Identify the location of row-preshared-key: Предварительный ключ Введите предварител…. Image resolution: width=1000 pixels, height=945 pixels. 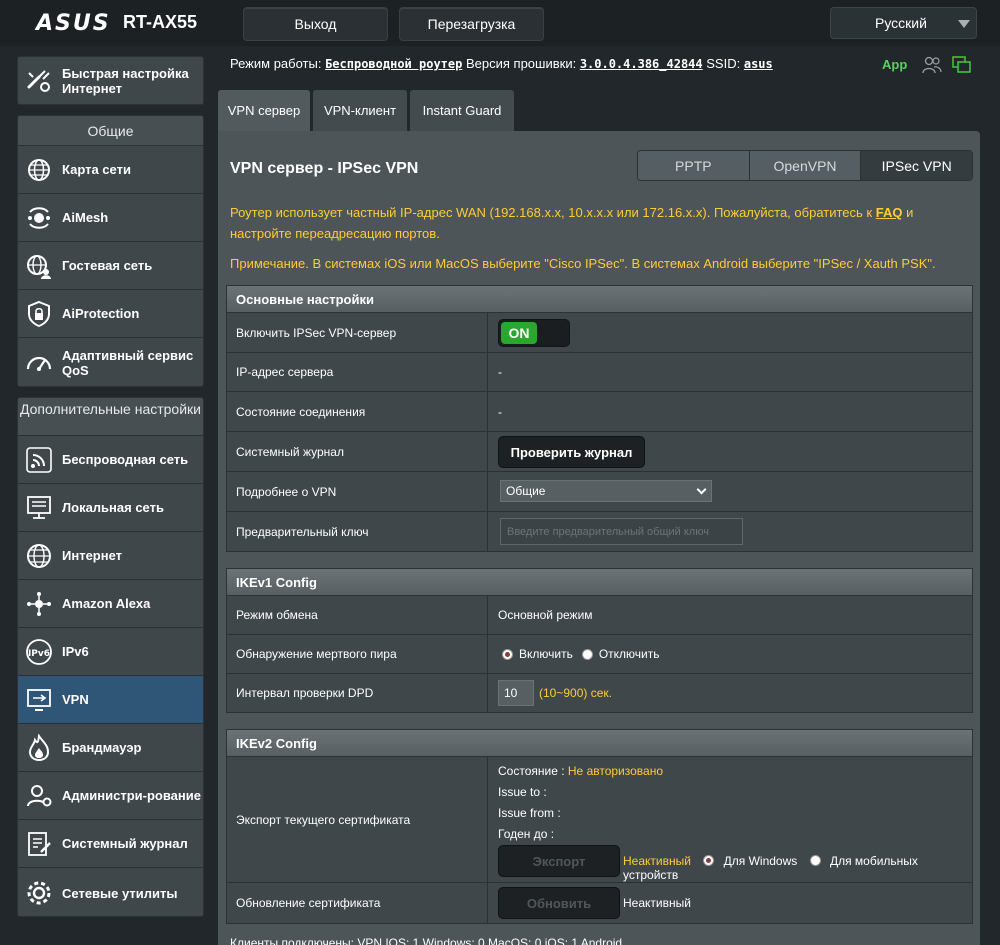
(599, 532).